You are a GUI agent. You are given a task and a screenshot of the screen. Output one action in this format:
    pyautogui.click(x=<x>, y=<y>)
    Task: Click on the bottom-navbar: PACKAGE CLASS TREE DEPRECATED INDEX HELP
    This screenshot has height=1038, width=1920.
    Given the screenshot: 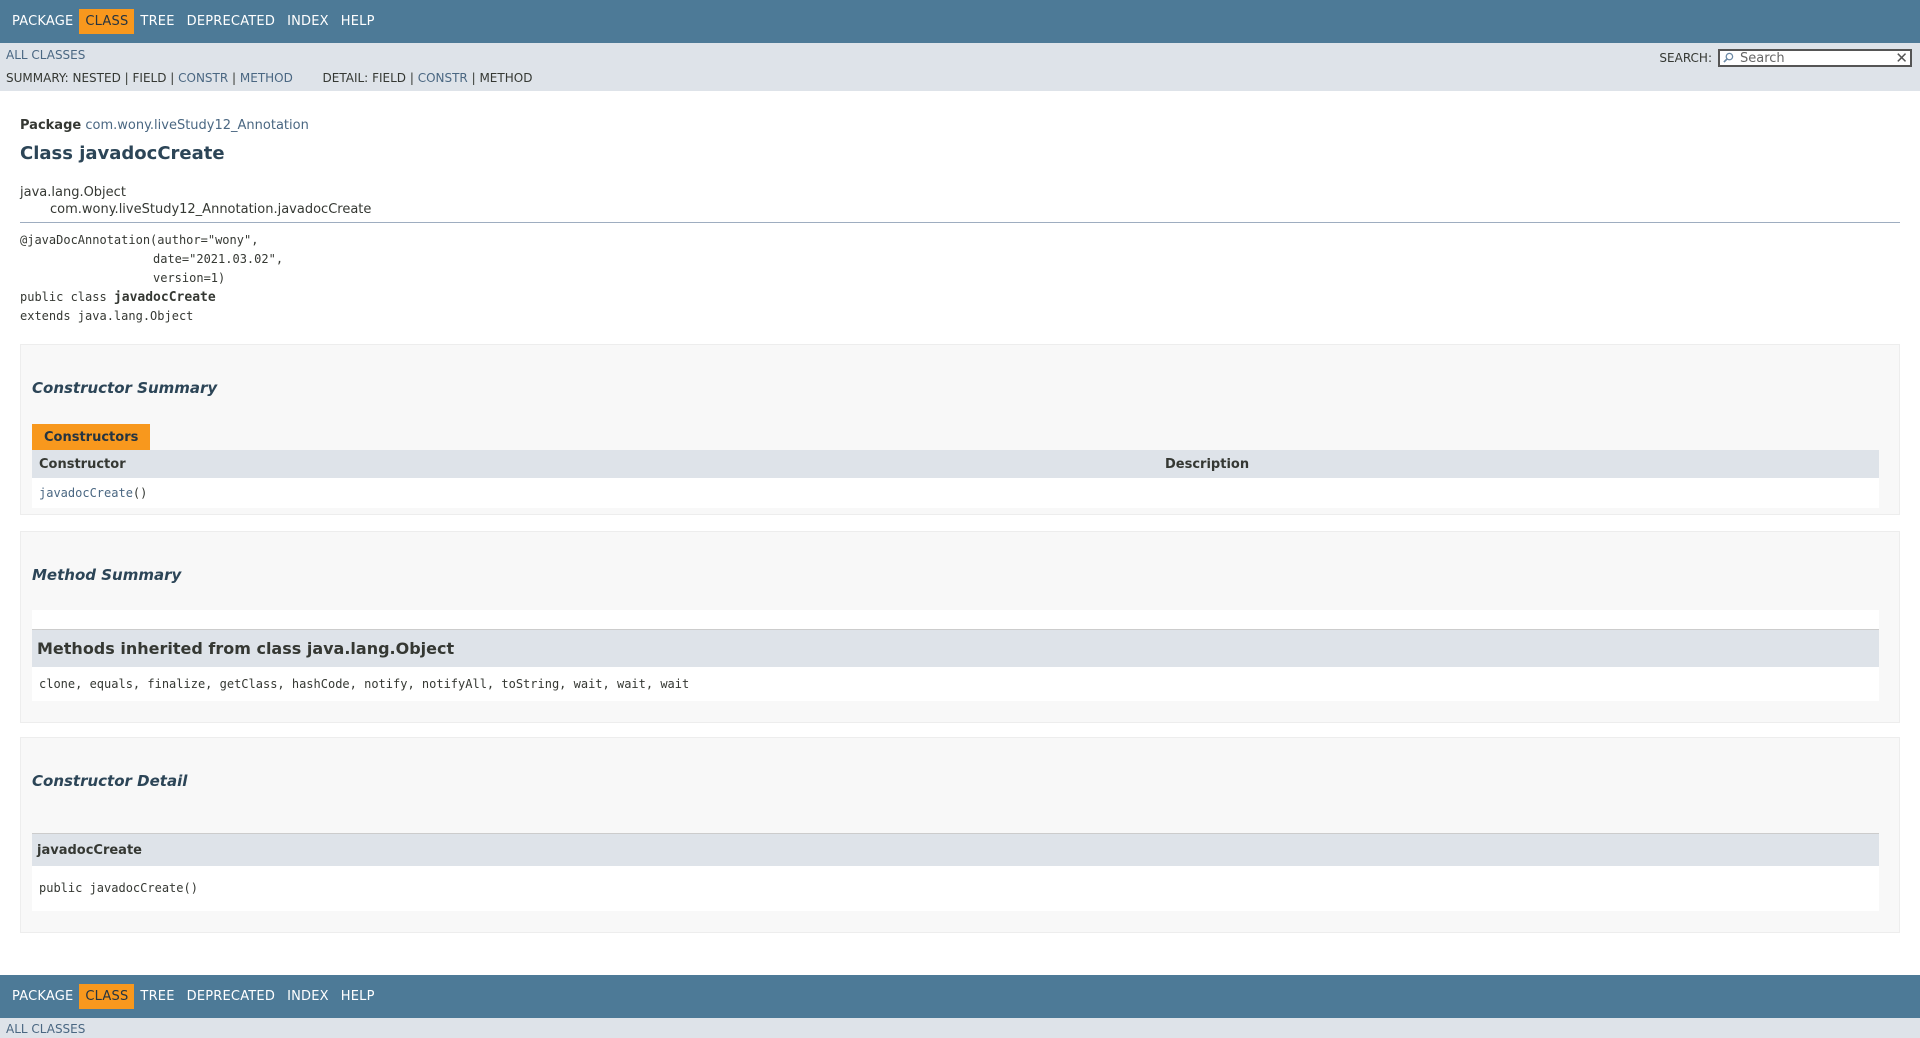 What is the action you would take?
    pyautogui.click(x=960, y=996)
    